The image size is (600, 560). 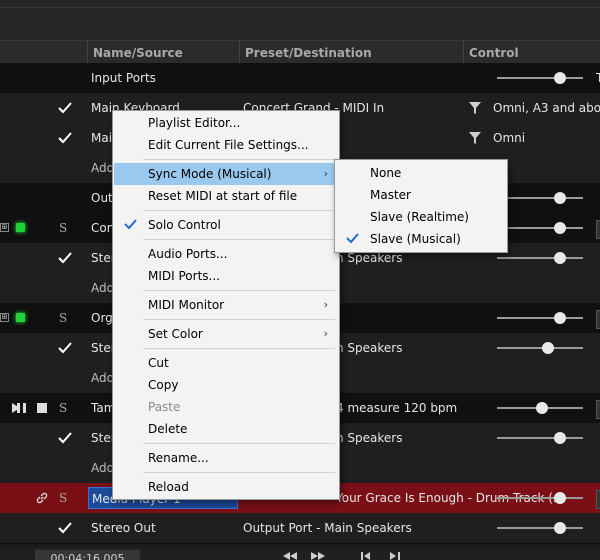 I want to click on header-name-source: Name/Source, so click(x=165, y=53).